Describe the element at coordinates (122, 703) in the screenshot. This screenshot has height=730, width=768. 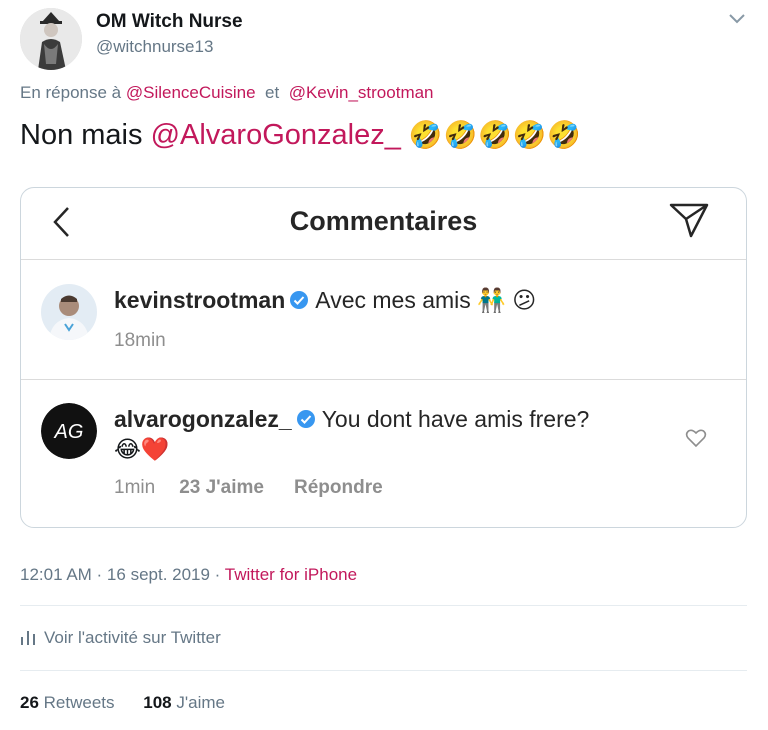
I see `tweet-stats: 26 Retweets 108 J'aime` at that location.